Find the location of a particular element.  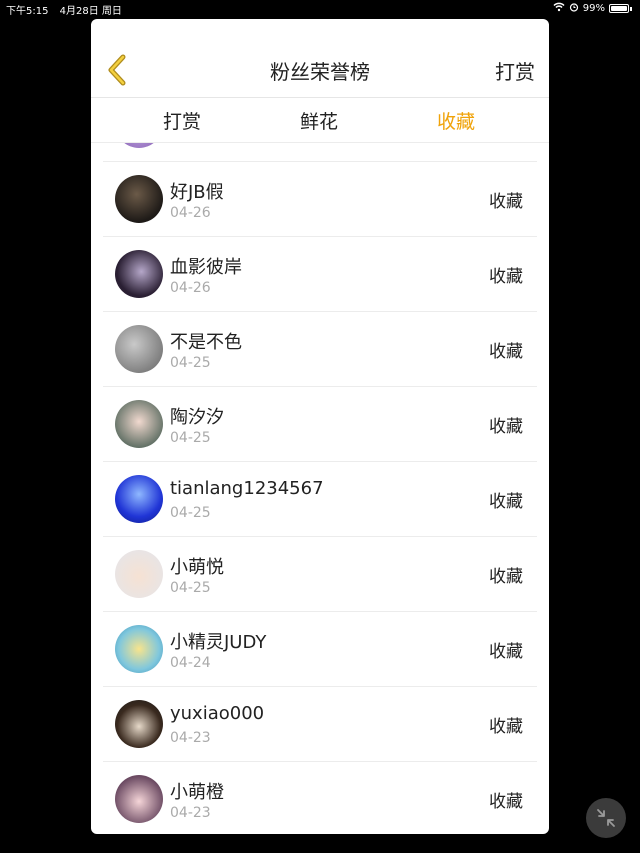

list-item: 血影彼岸 04-26 收藏 is located at coordinates (320, 274).